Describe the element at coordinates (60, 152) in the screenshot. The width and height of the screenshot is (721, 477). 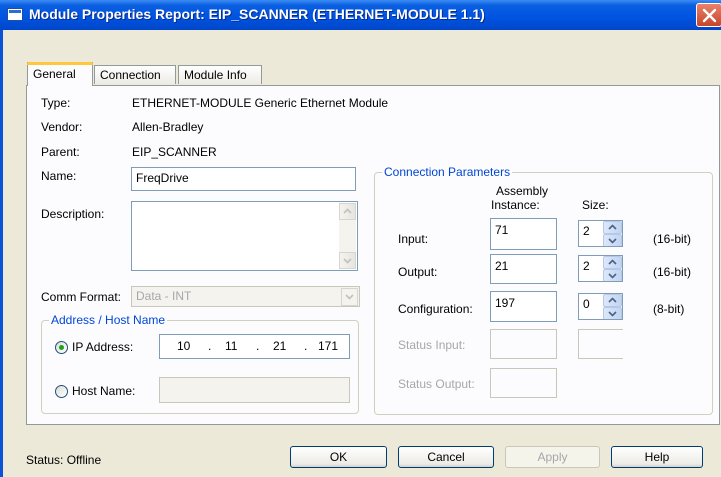
I see `parent-label: Parent:` at that location.